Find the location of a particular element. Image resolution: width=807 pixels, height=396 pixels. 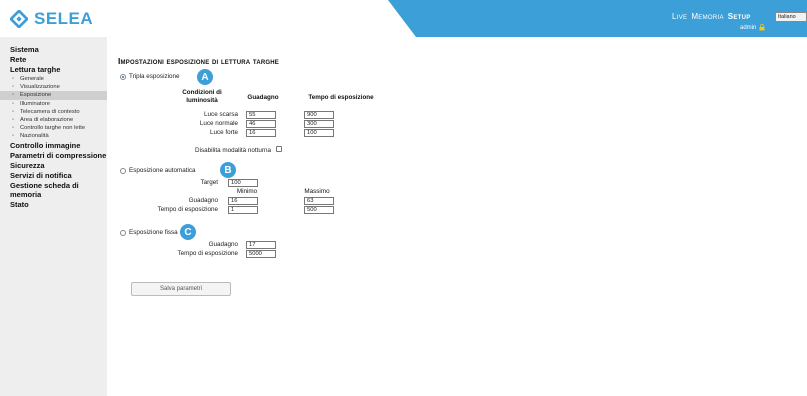

header-gain: Guadagno is located at coordinates (263, 97).